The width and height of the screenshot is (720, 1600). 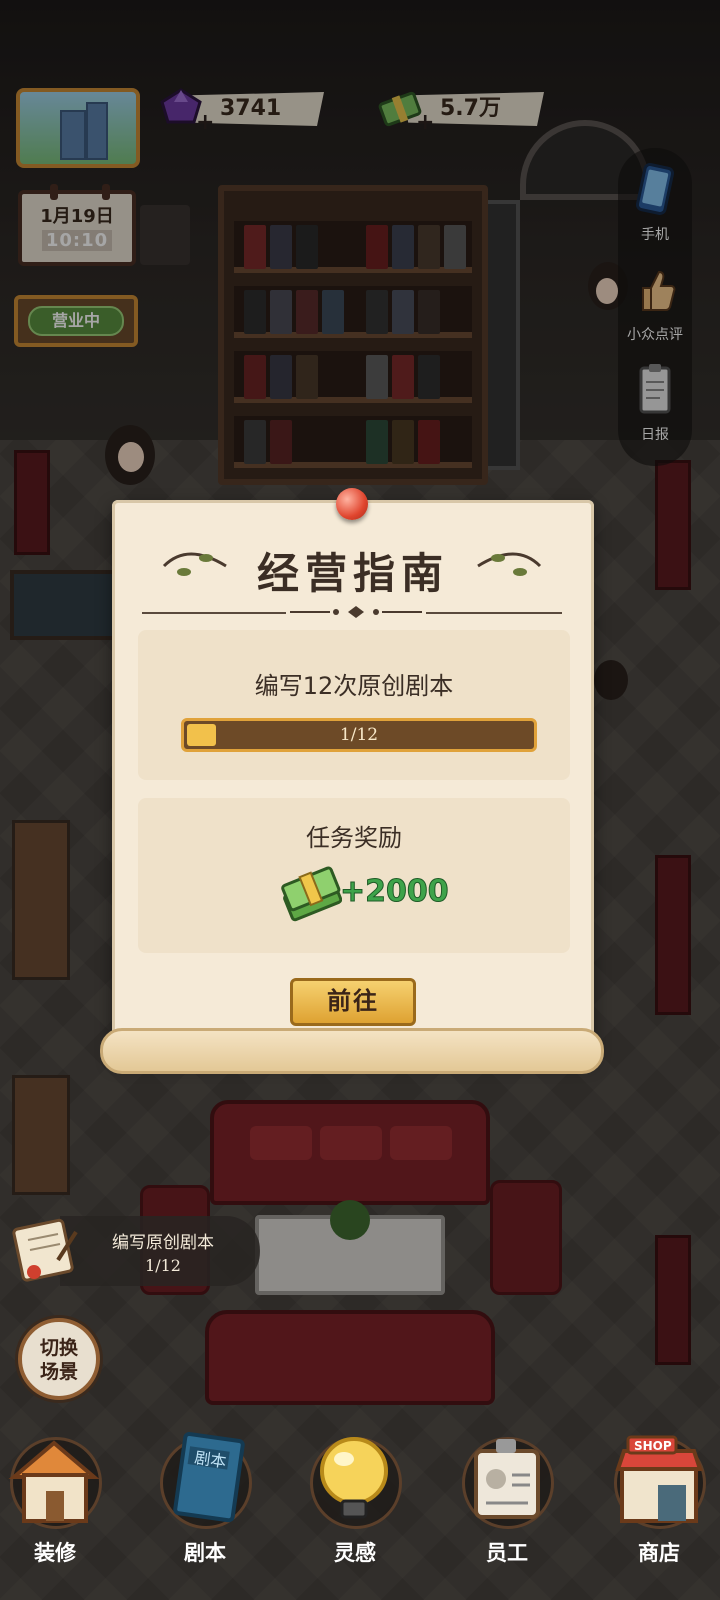 I want to click on switch-scene-line-2: 场景, so click(x=58, y=1372).